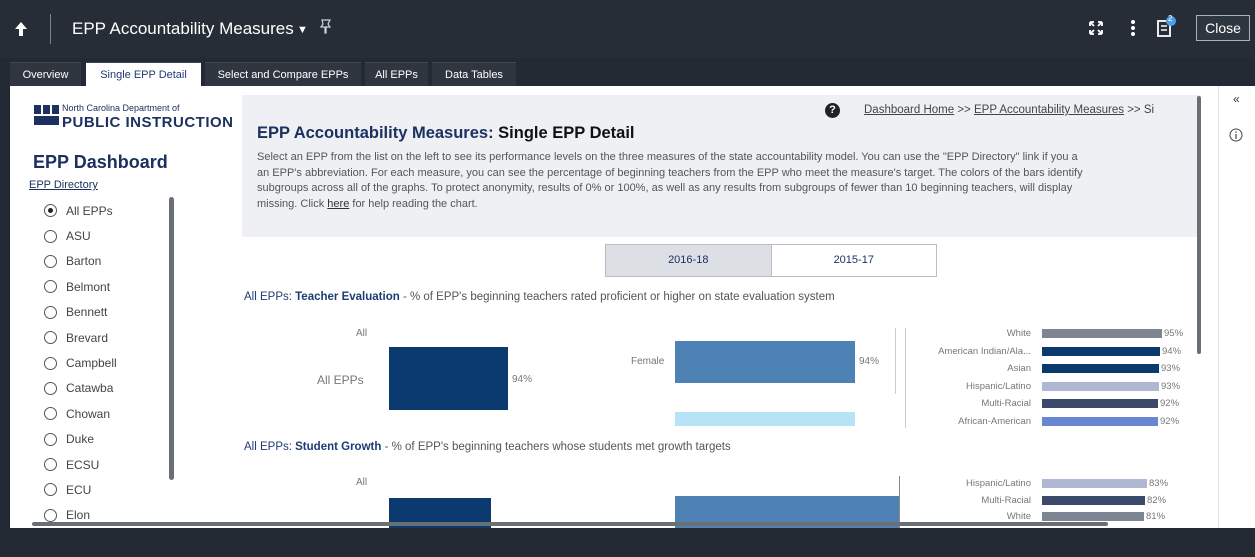 The image size is (1255, 557). I want to click on all-header: All, so click(362, 333).